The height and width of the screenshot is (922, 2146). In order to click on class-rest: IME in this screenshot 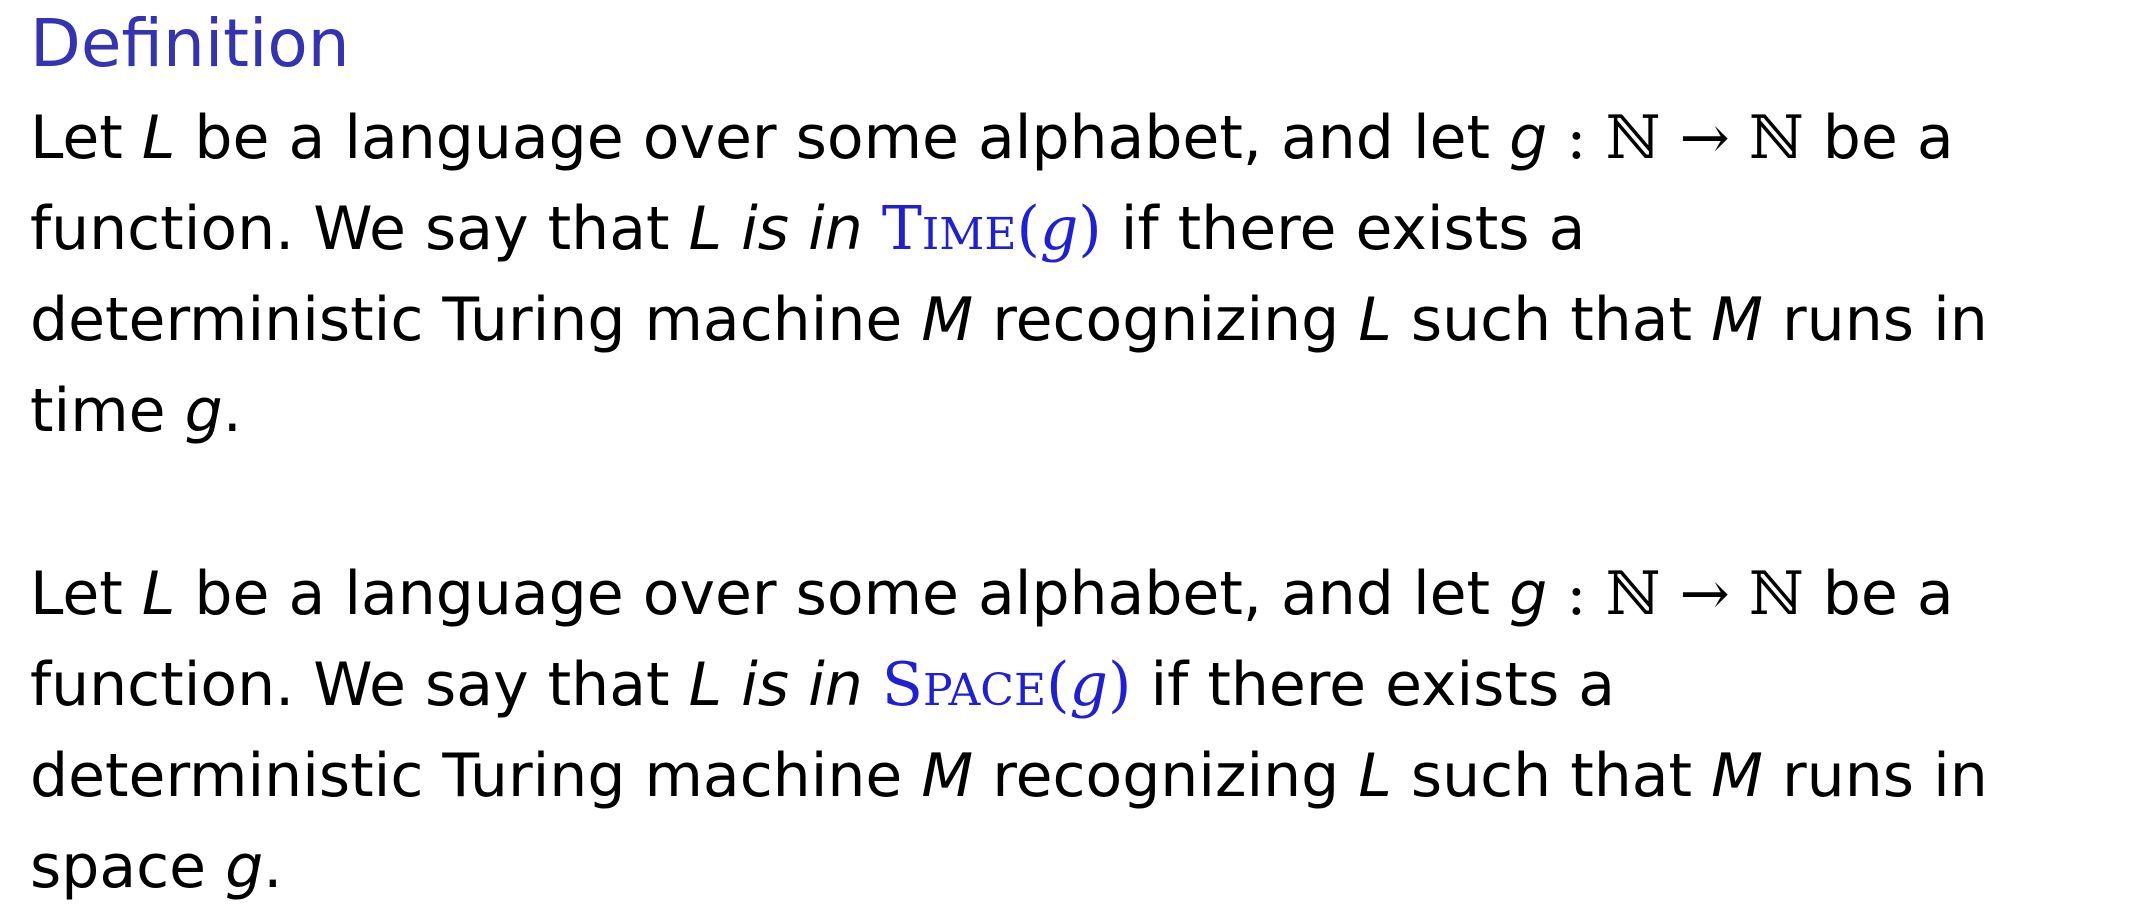, I will do `click(969, 234)`.